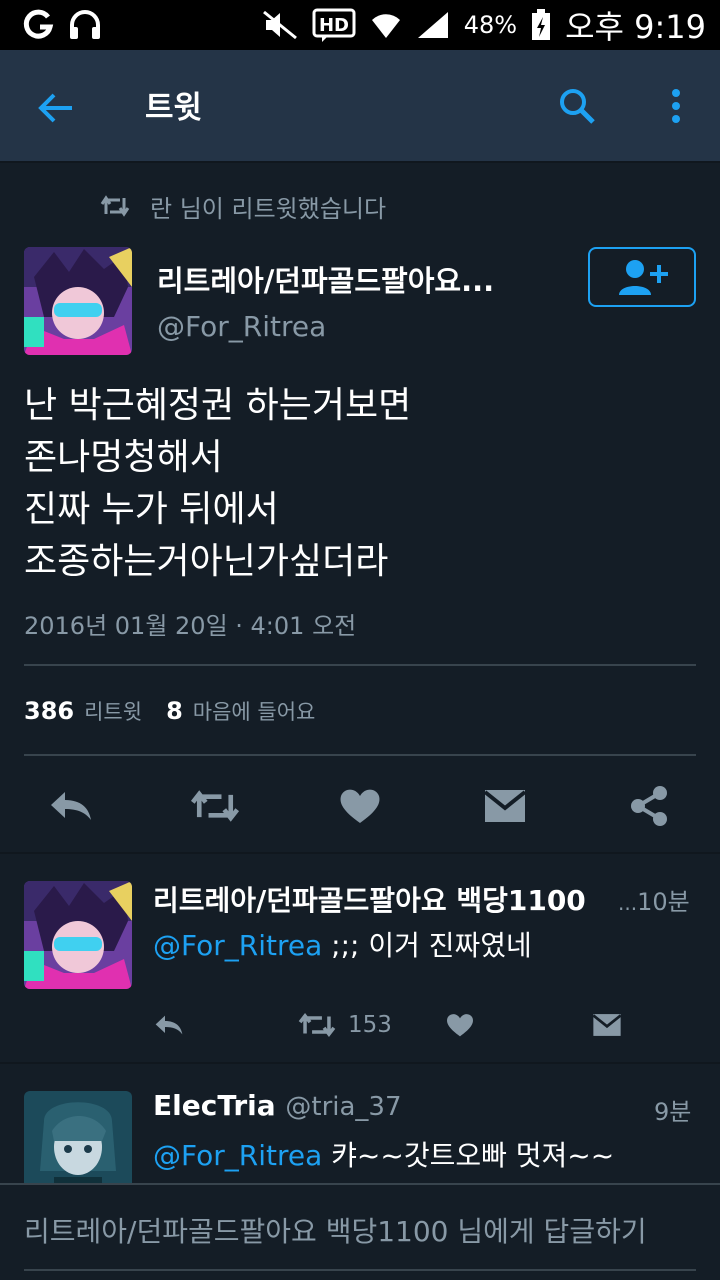  I want to click on clock: 오후 9:19, so click(635, 27).